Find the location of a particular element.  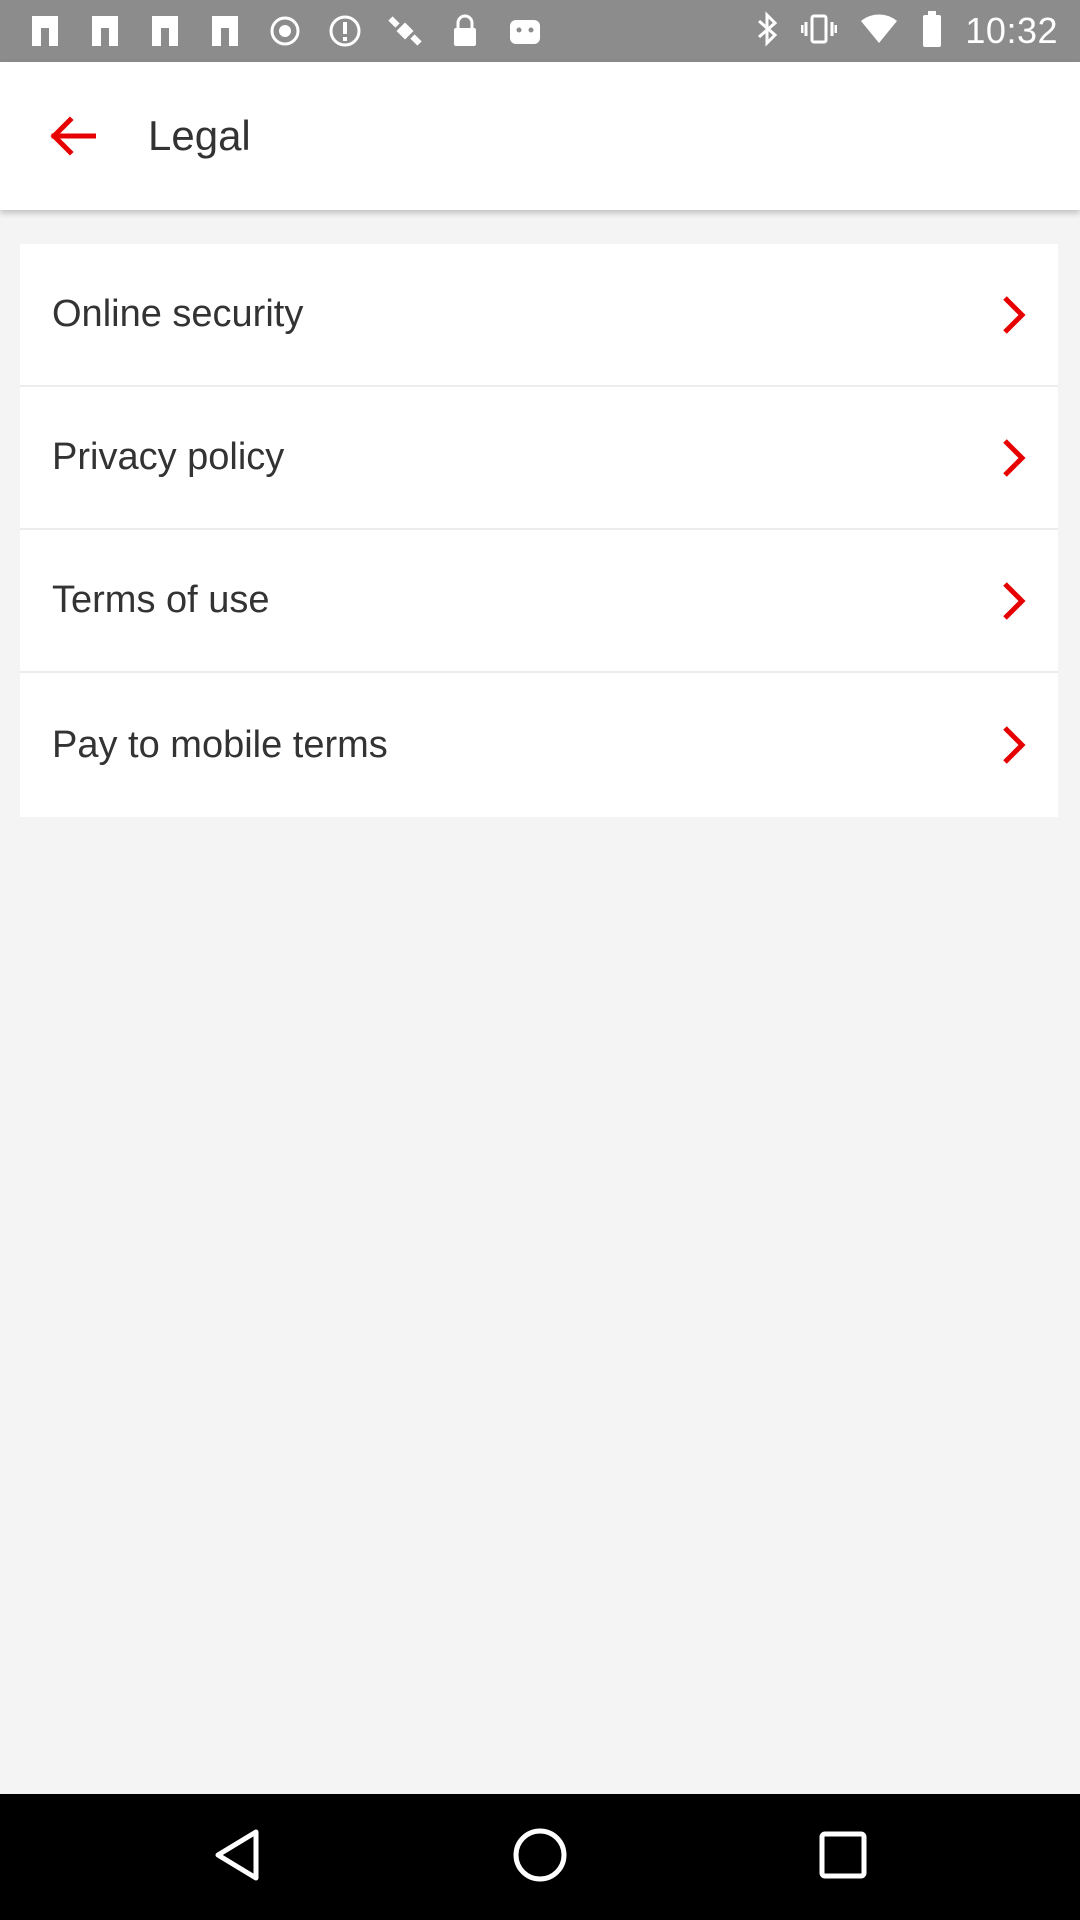

list-item-online-security: Online security is located at coordinates (539, 315).